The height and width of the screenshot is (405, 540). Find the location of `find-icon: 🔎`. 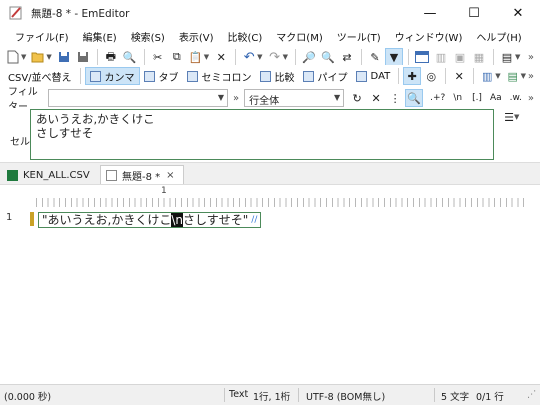

find-icon: 🔎 is located at coordinates (309, 57).